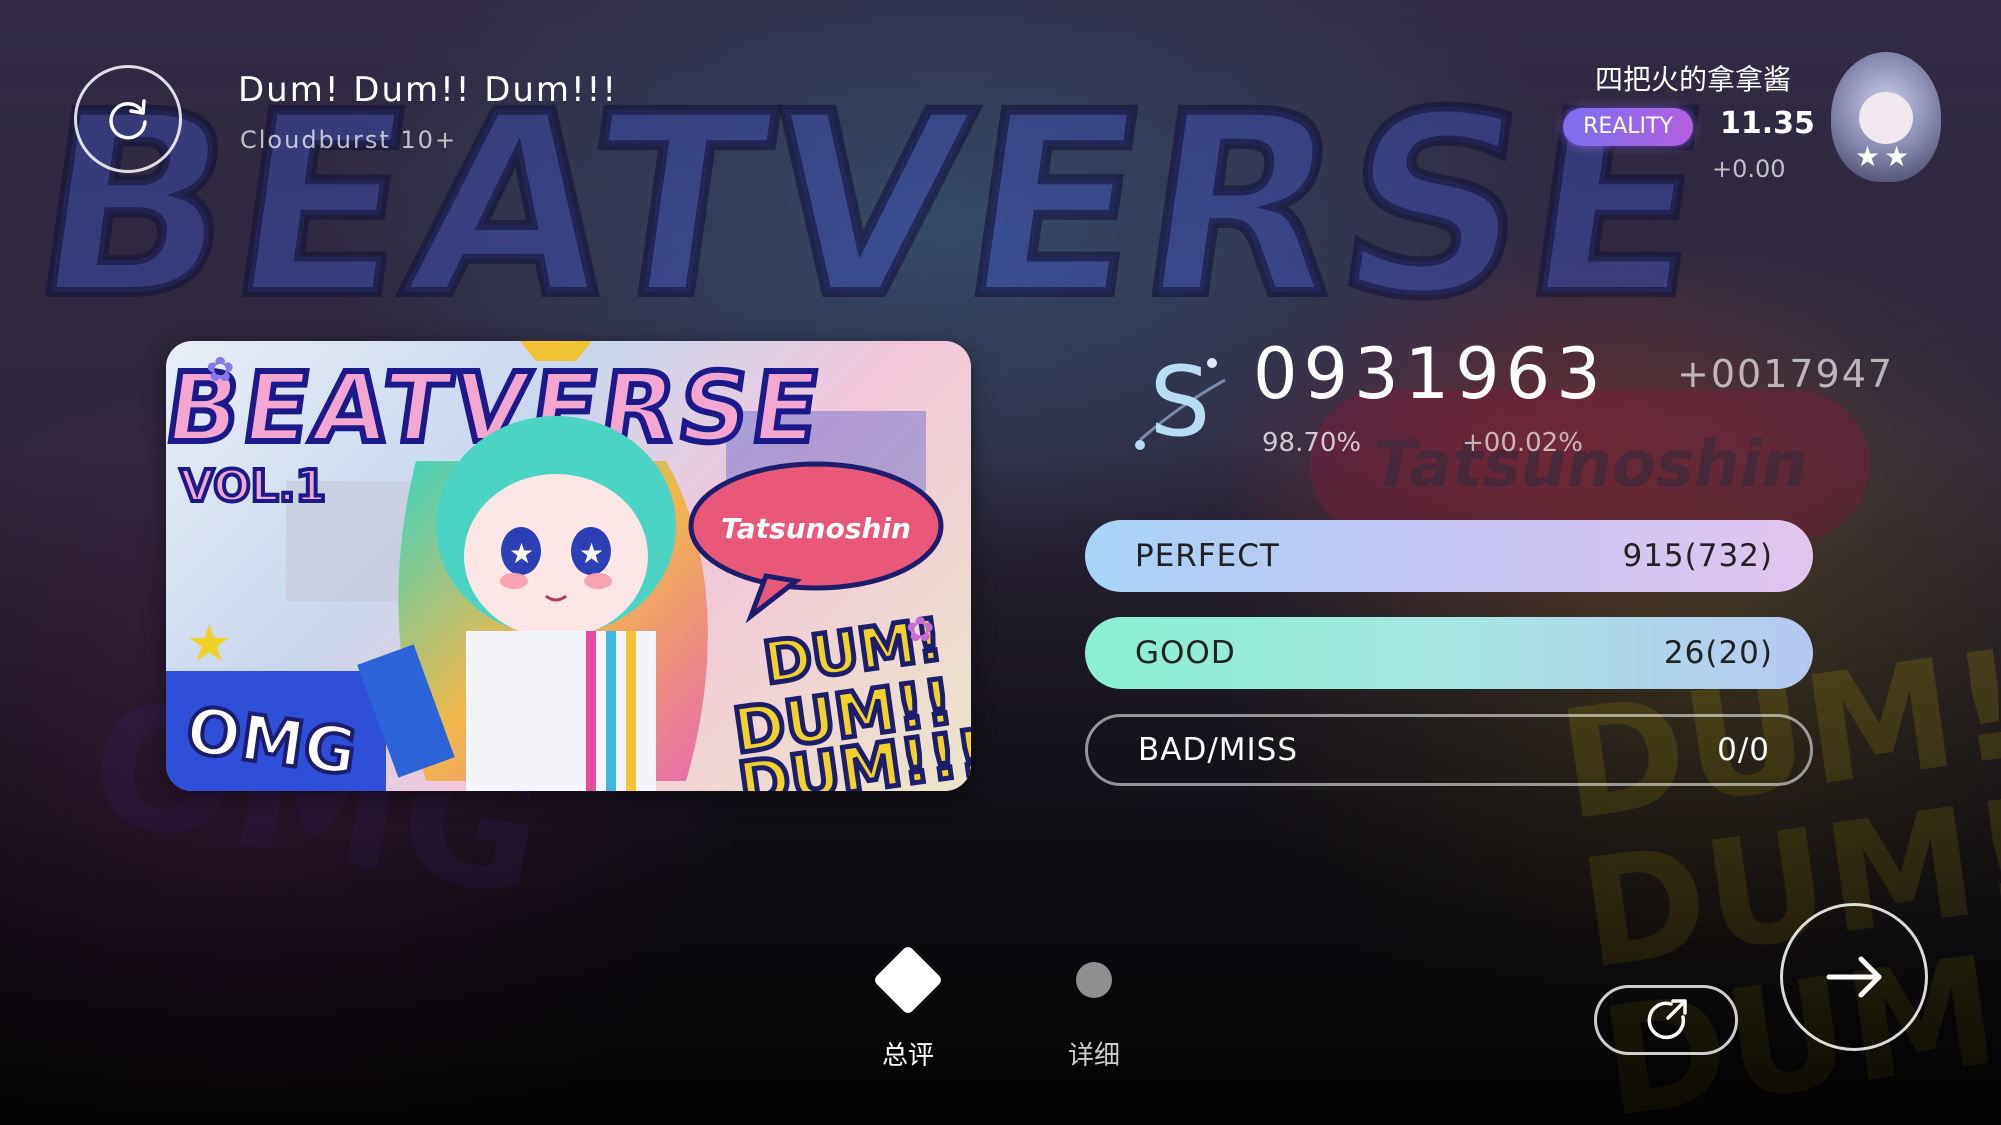  Describe the element at coordinates (1884, 156) in the screenshot. I see `avatar-stars: ★★` at that location.